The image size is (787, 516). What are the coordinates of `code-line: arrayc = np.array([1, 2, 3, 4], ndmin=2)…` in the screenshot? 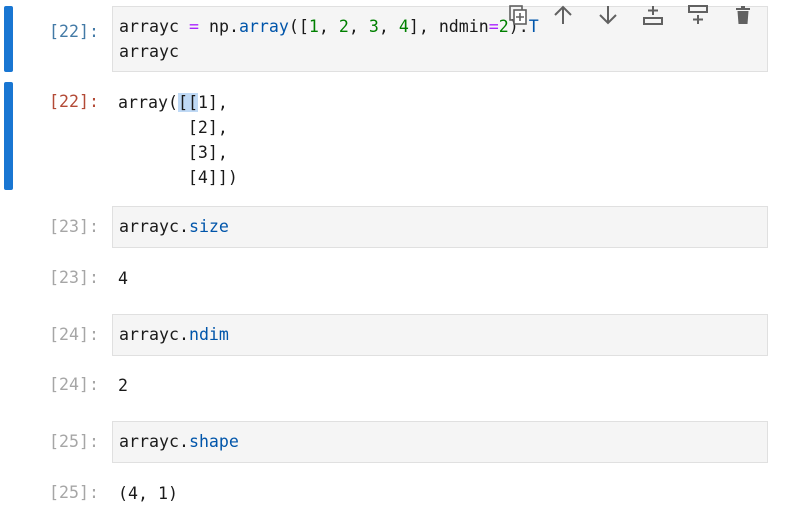 It's located at (329, 27).